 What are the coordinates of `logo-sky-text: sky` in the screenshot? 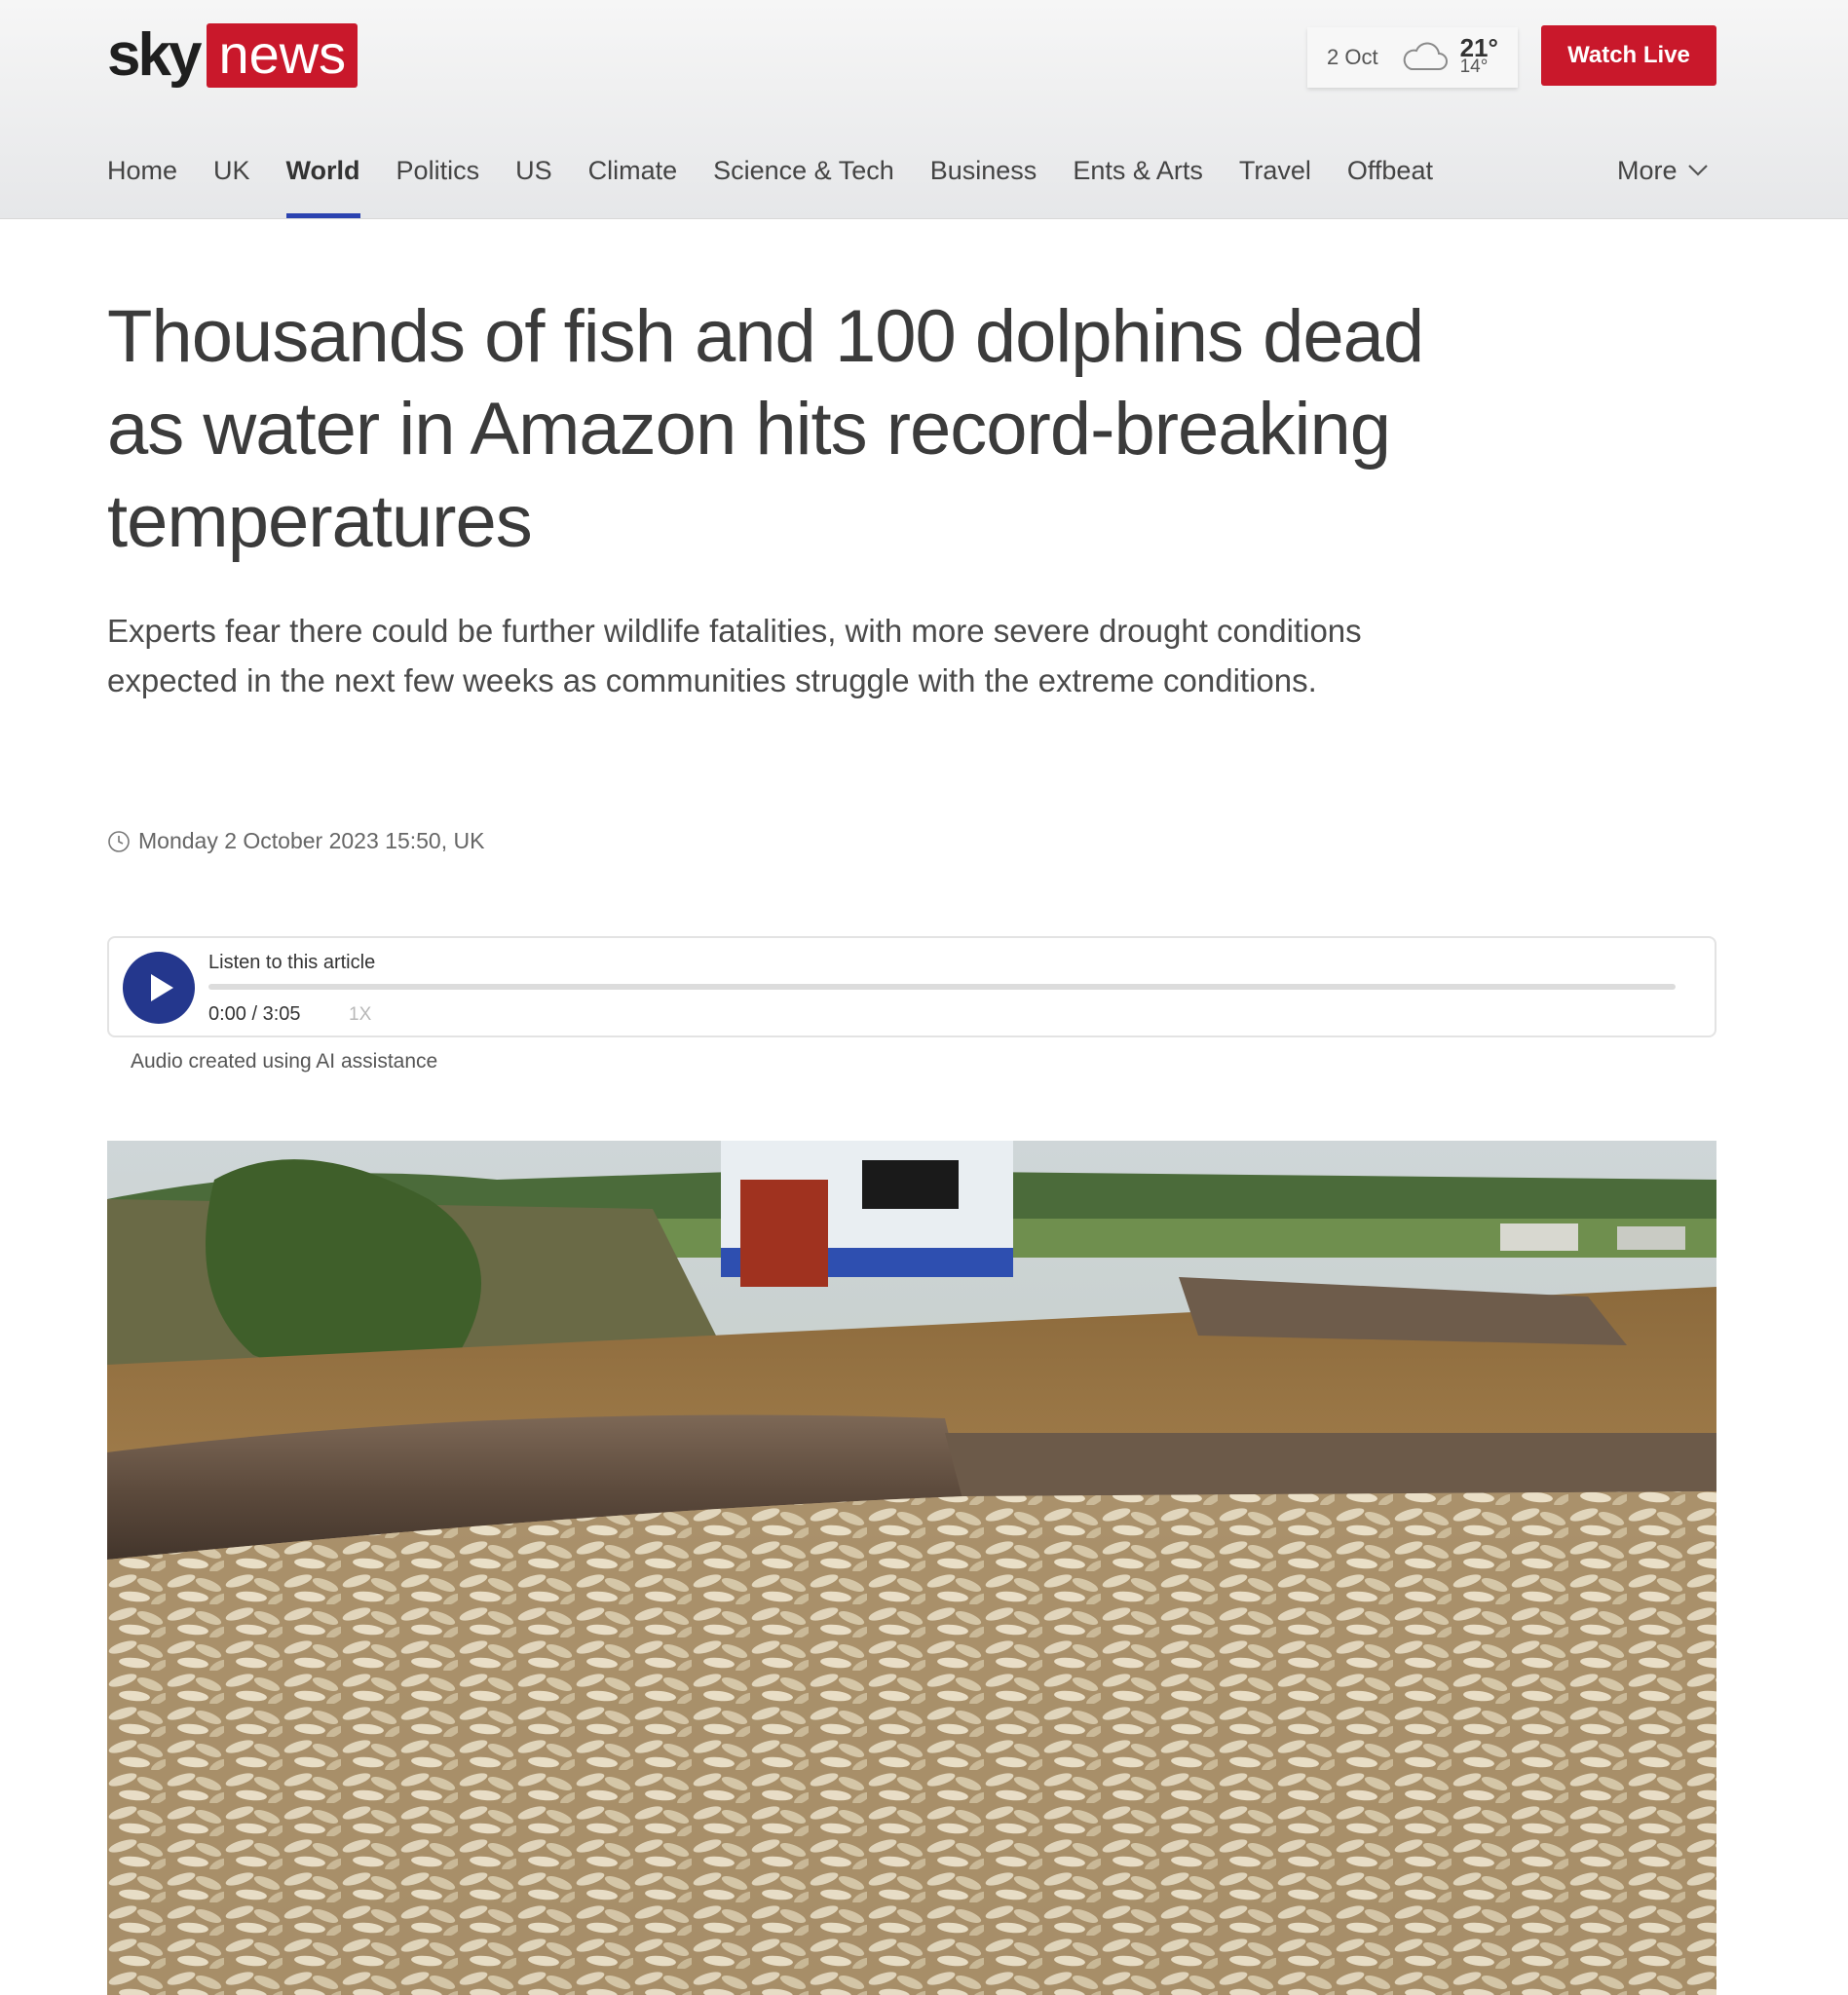 It's located at (155, 55).